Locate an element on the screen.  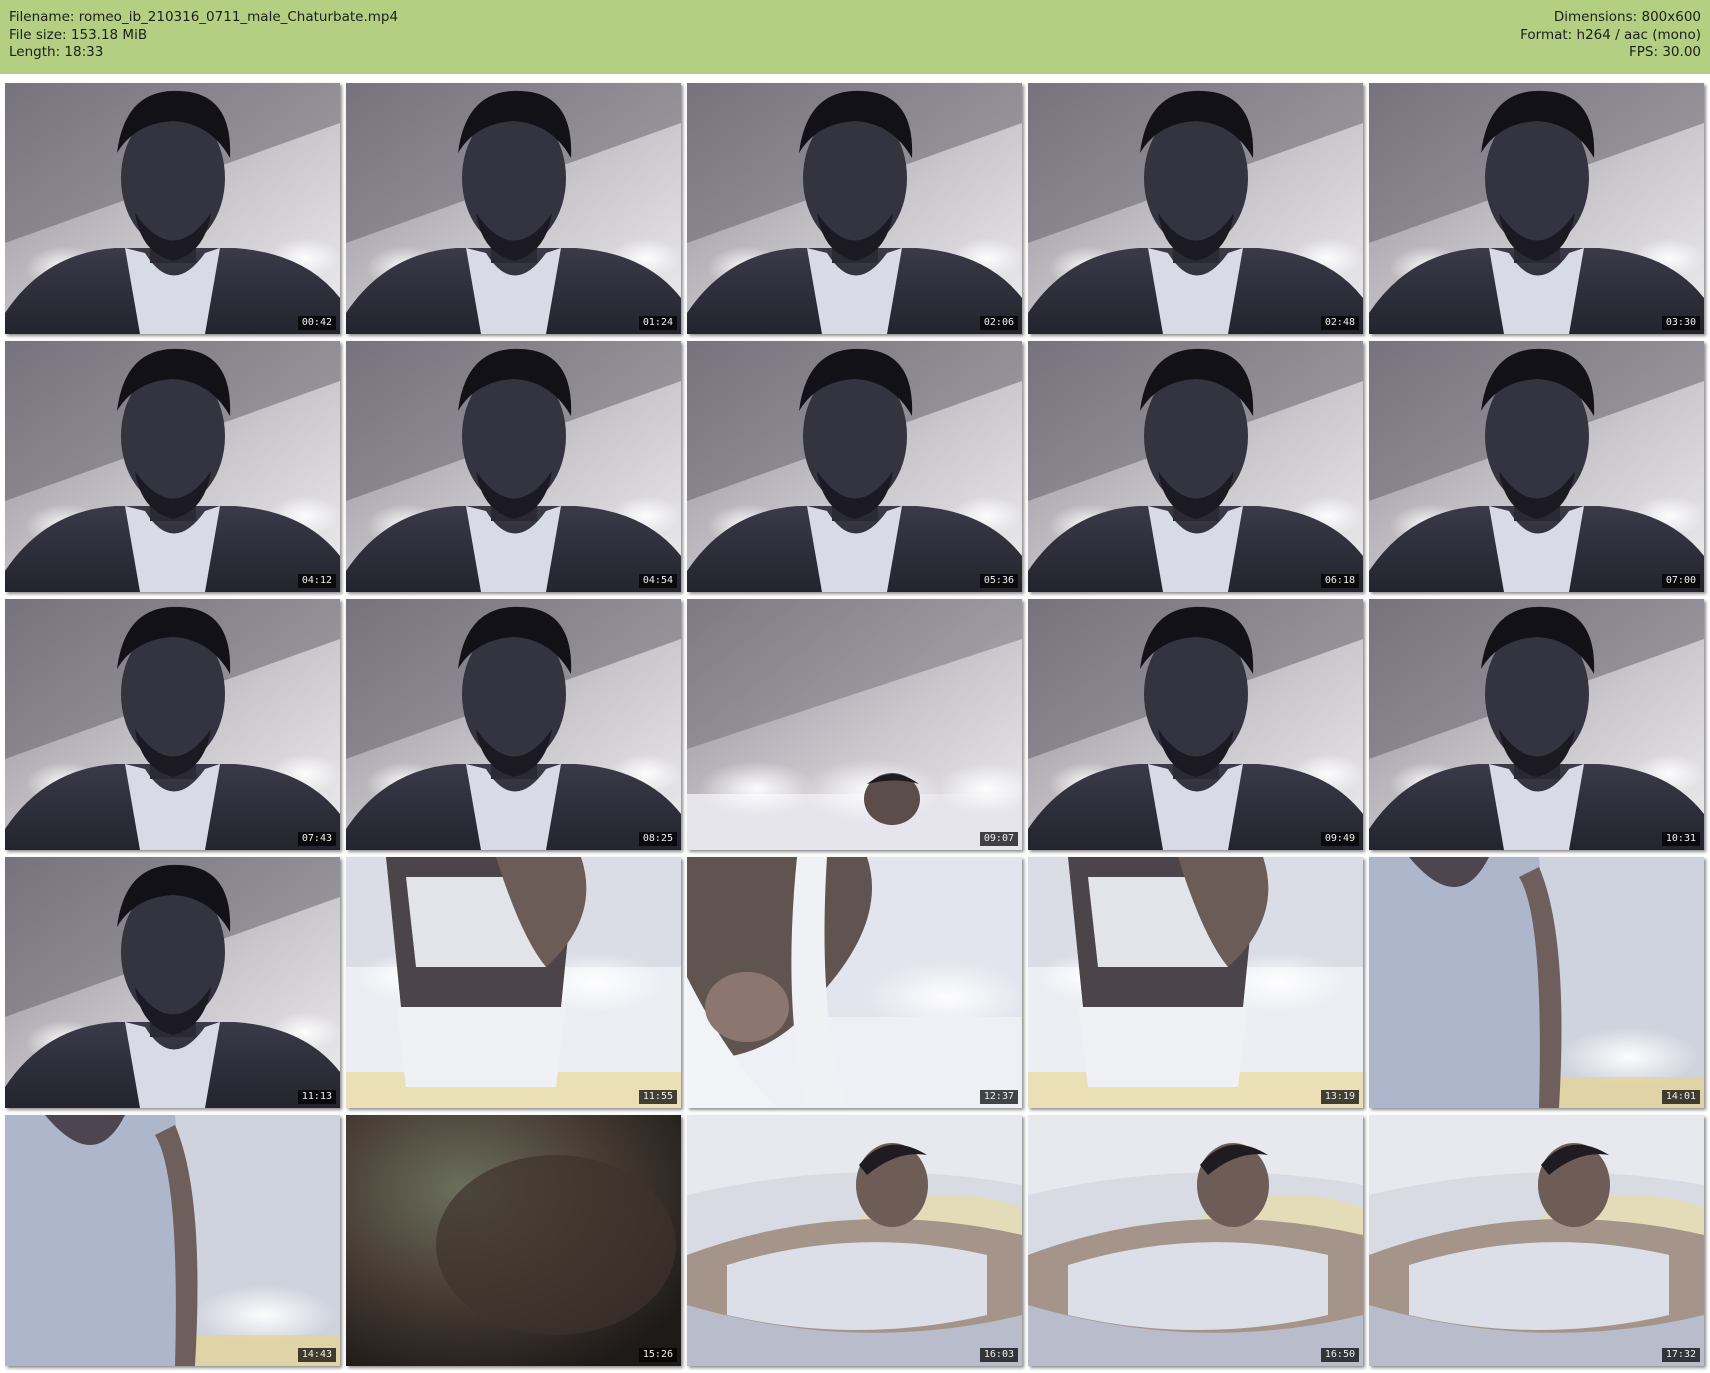
thumbnail-frame: 14:01 is located at coordinates (1536, 982).